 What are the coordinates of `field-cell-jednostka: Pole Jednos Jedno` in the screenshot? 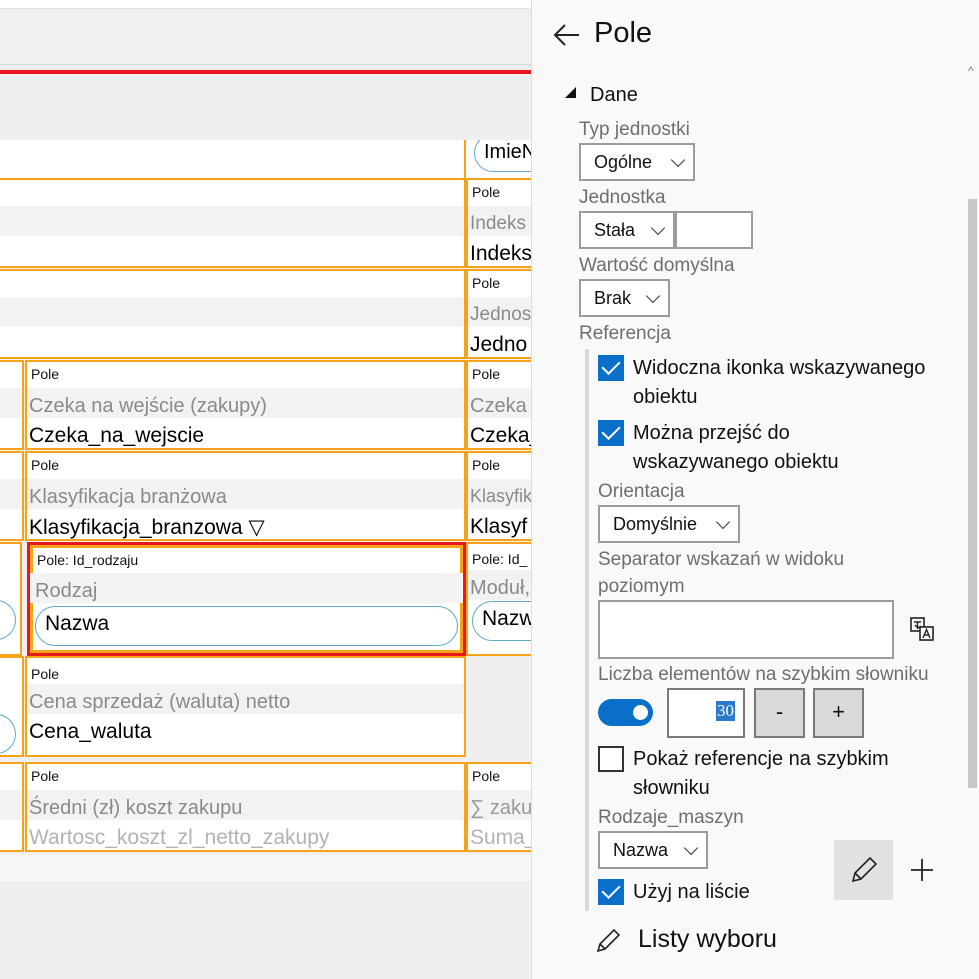 It's located at (498, 314).